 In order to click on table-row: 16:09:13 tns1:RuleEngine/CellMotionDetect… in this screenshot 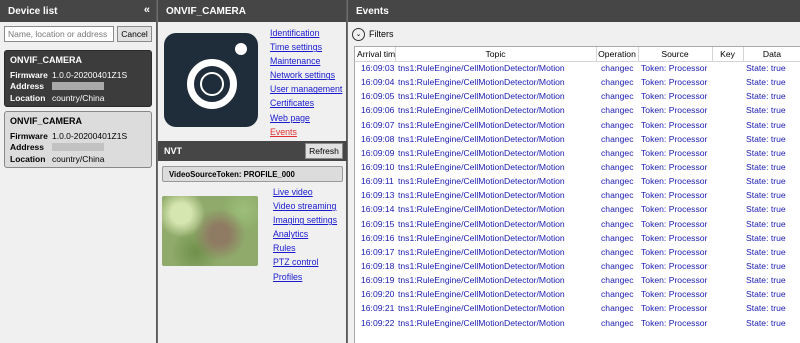, I will do `click(577, 195)`.